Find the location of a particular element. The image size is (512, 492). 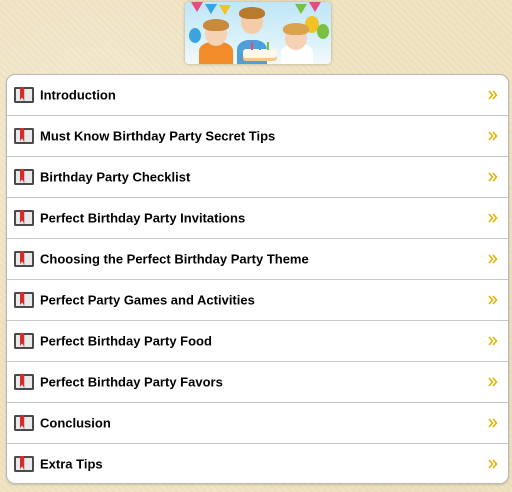

birthday-cake is located at coordinates (260, 55).